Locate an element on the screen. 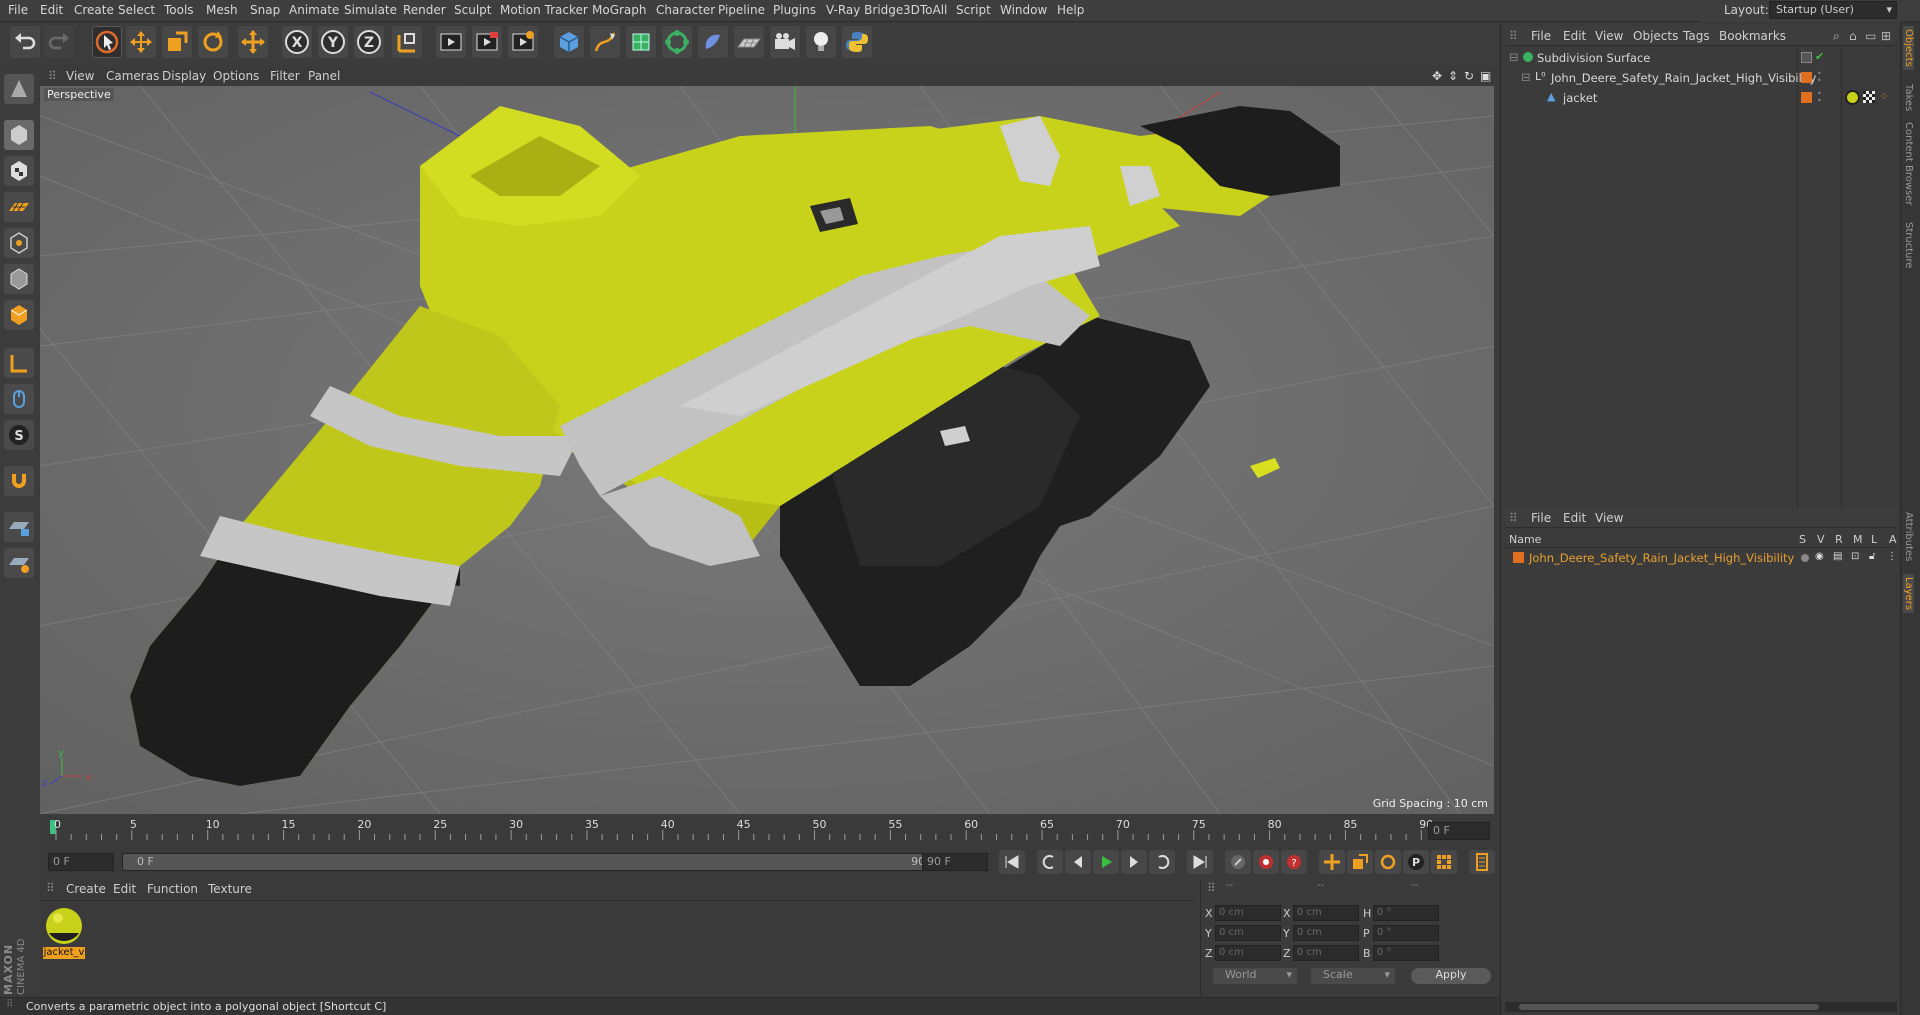  timeline-menu-icon is located at coordinates (1482, 862).